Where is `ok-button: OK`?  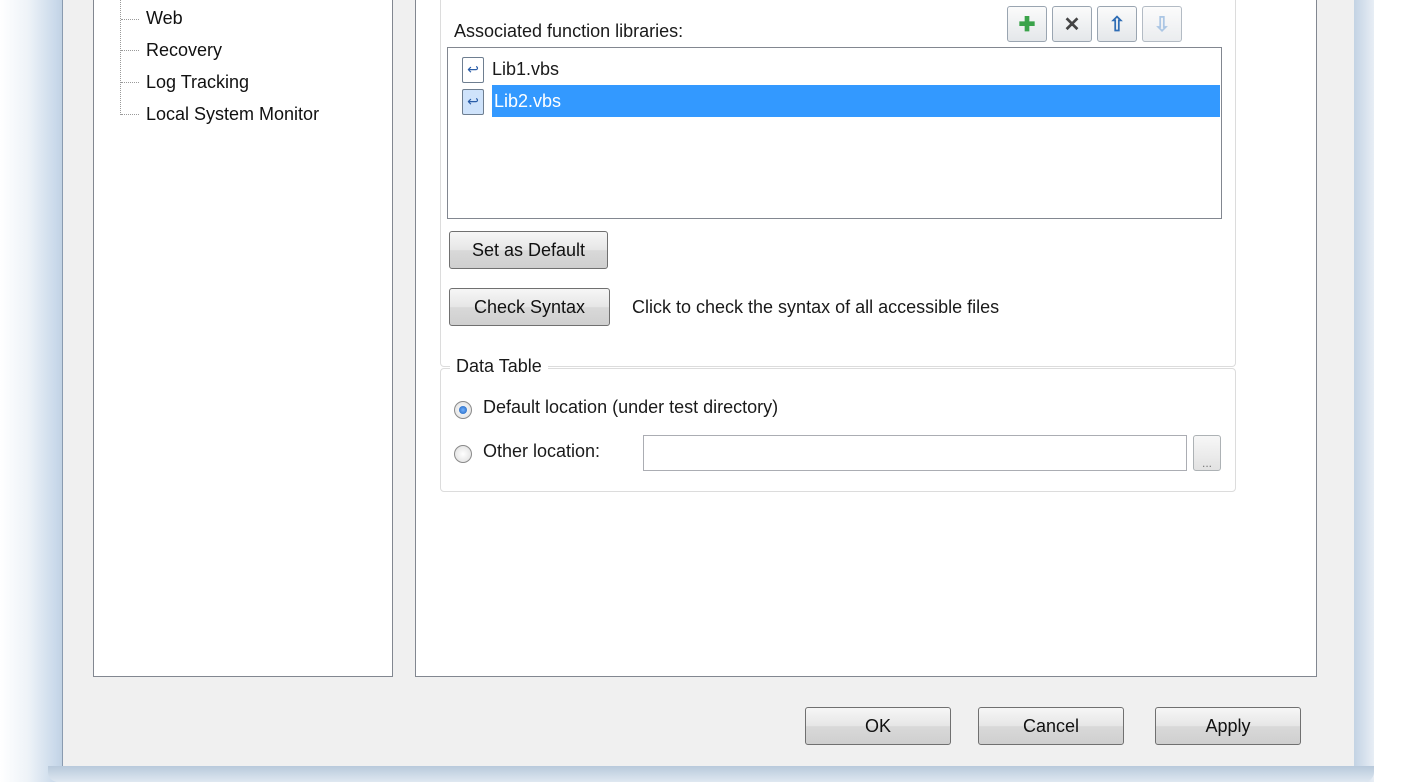
ok-button: OK is located at coordinates (878, 726).